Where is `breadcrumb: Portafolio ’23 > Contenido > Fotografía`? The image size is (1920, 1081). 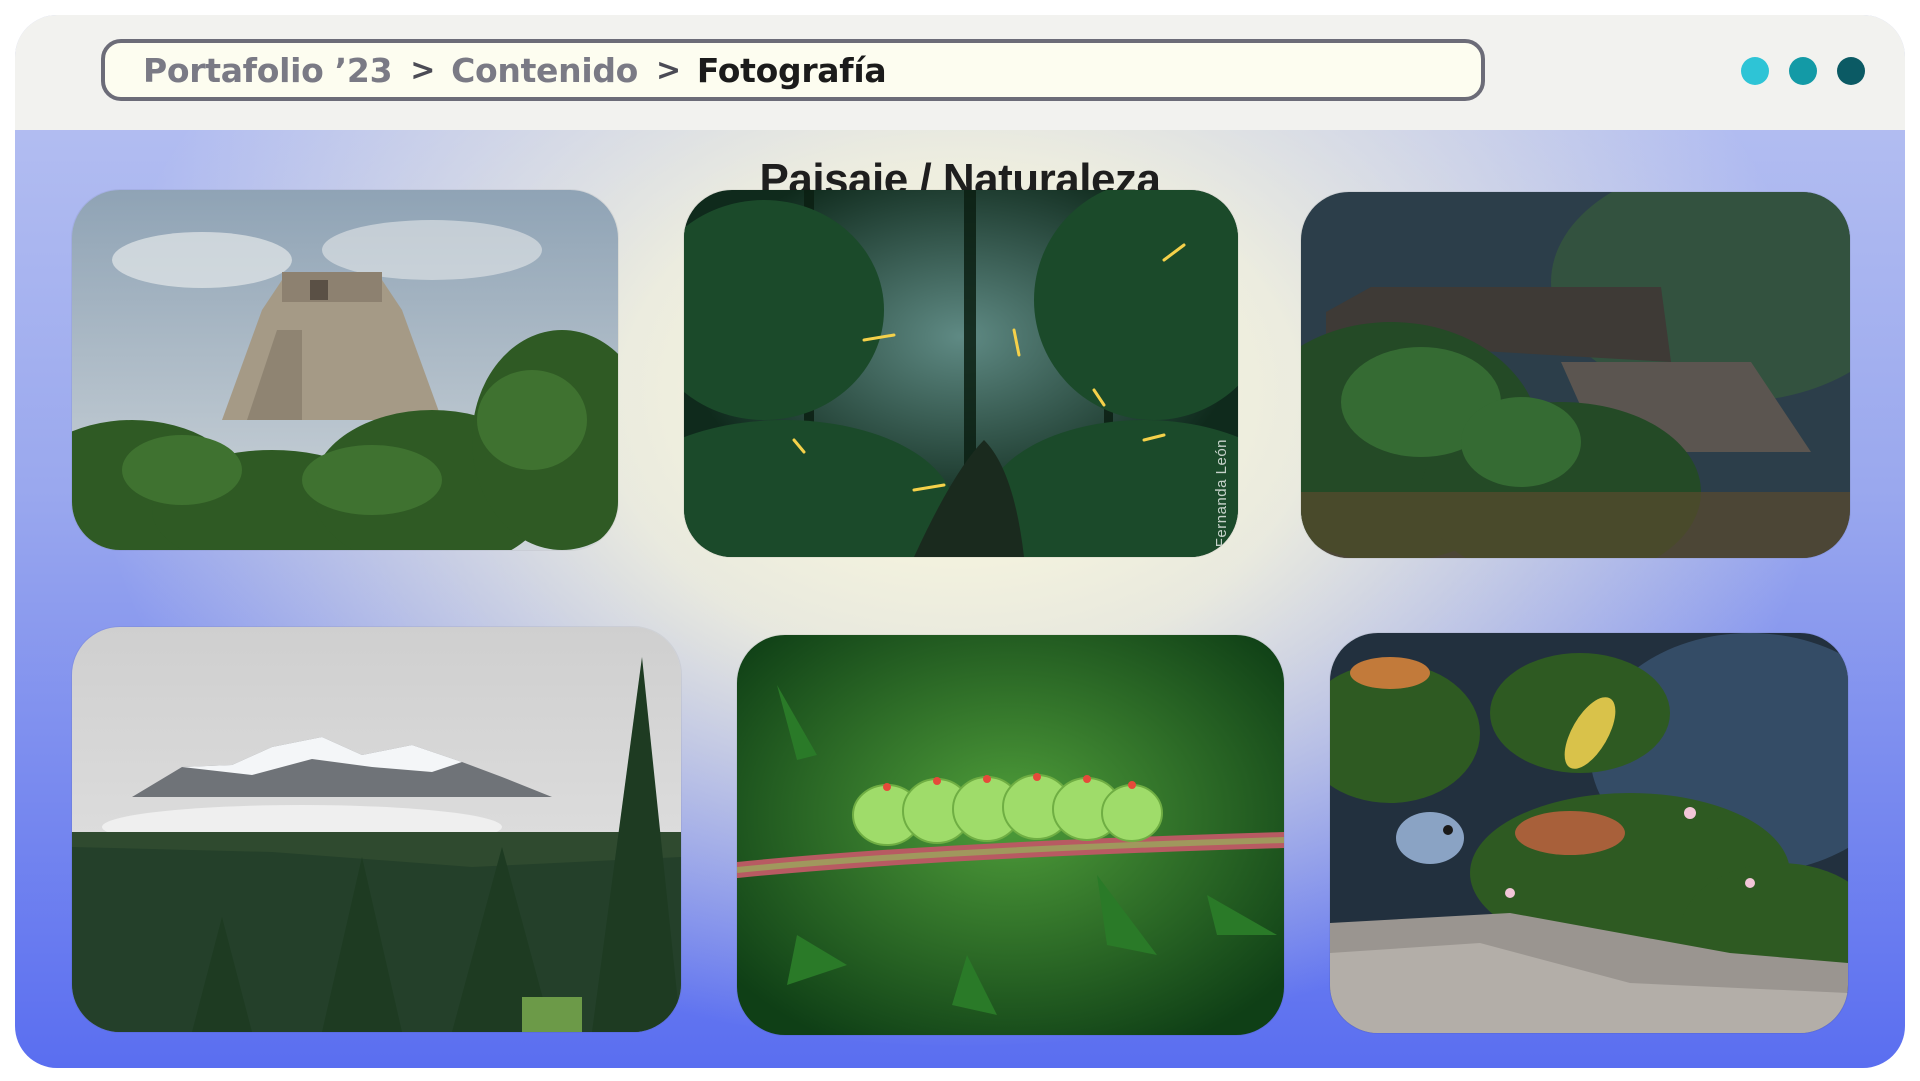 breadcrumb: Portafolio ’23 > Contenido > Fotografía is located at coordinates (793, 70).